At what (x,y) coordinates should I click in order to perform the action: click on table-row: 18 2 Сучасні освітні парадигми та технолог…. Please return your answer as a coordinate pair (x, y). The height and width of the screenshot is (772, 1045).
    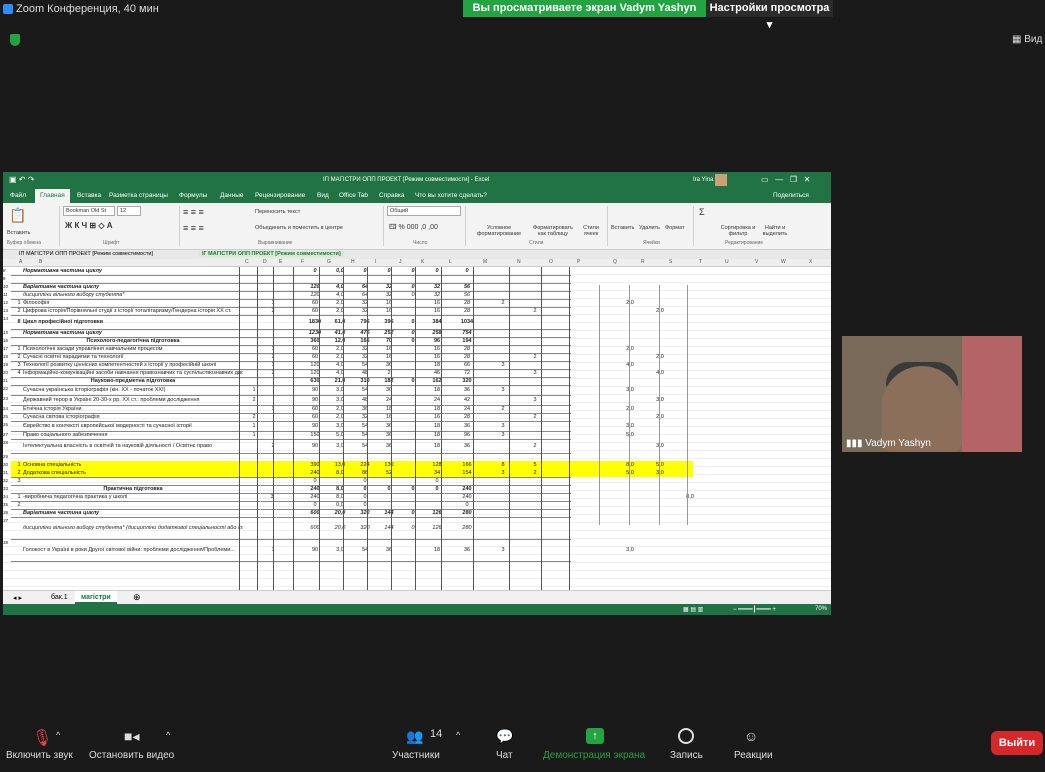
    Looking at the image, I should click on (417, 357).